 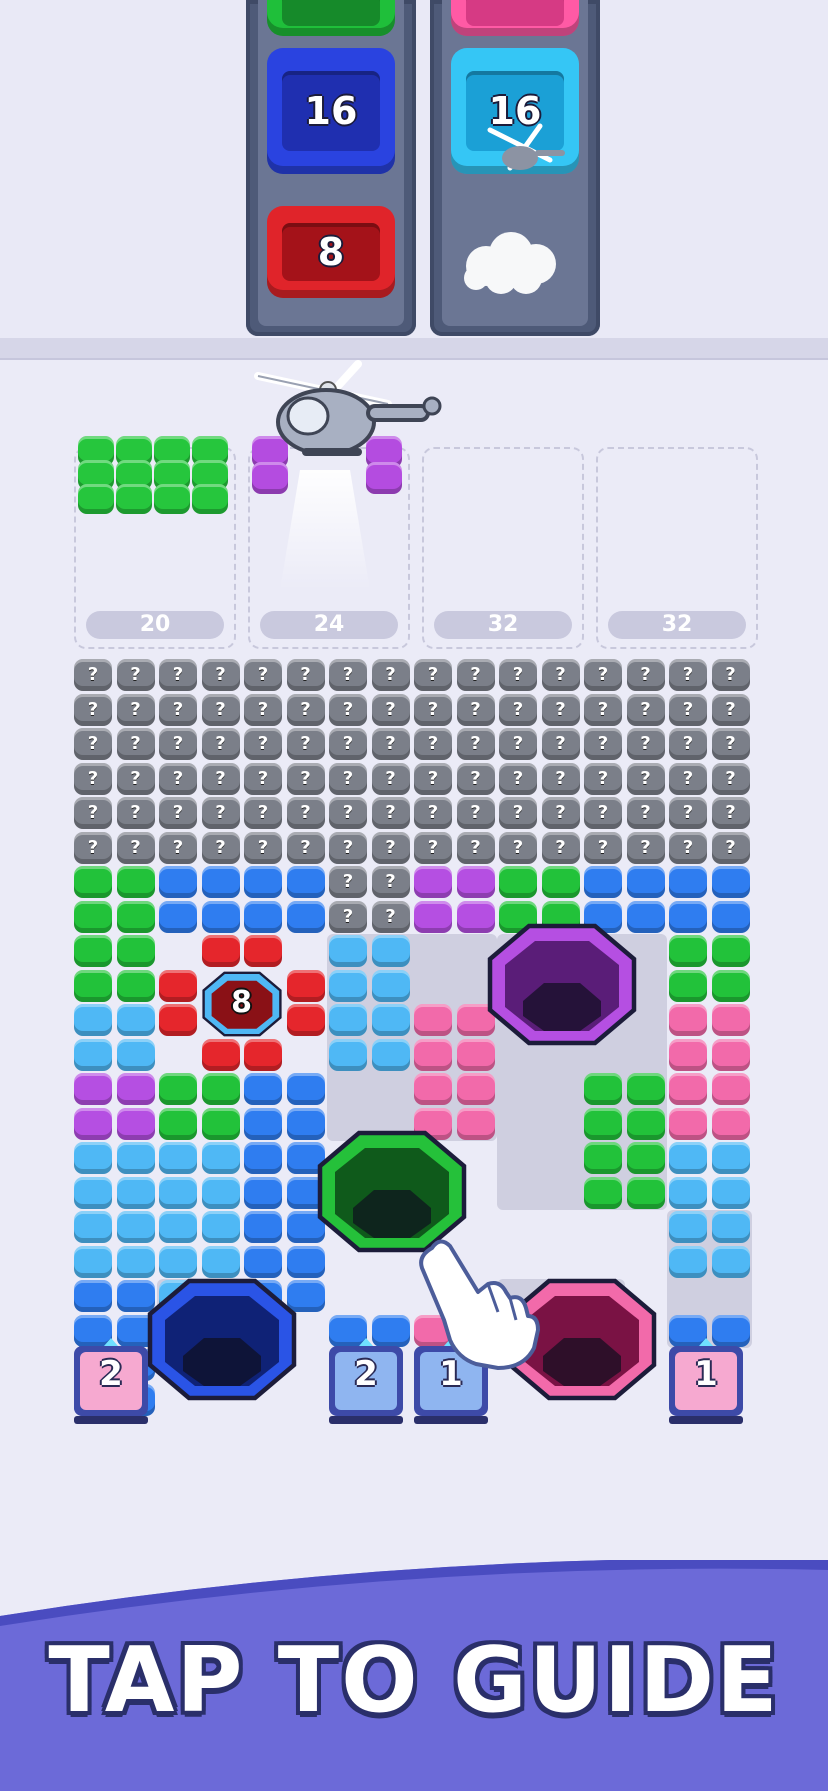 I want to click on container-blue-16: 16, so click(x=331, y=111).